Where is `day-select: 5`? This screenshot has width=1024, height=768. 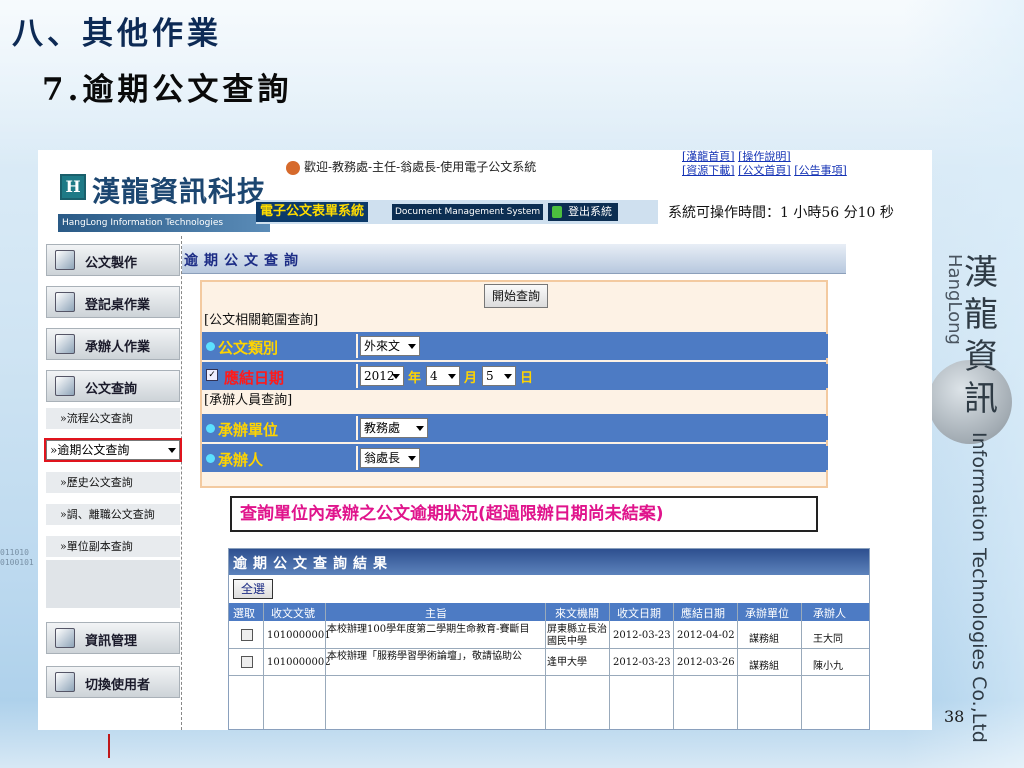 day-select: 5 is located at coordinates (499, 376).